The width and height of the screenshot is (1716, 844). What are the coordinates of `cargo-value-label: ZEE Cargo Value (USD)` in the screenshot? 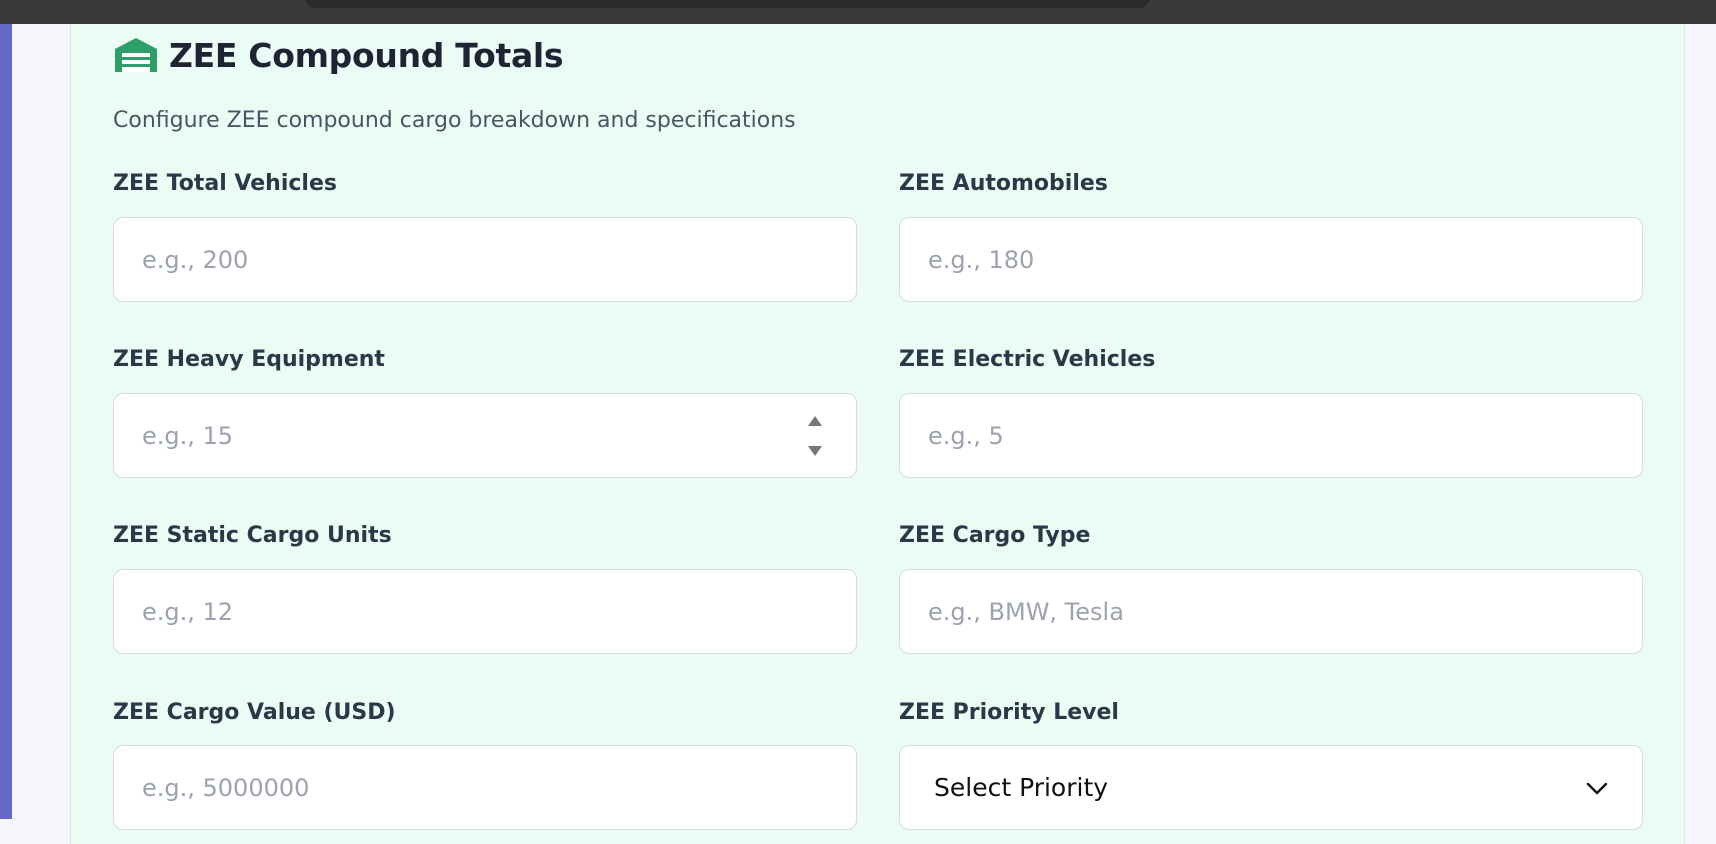 It's located at (254, 712).